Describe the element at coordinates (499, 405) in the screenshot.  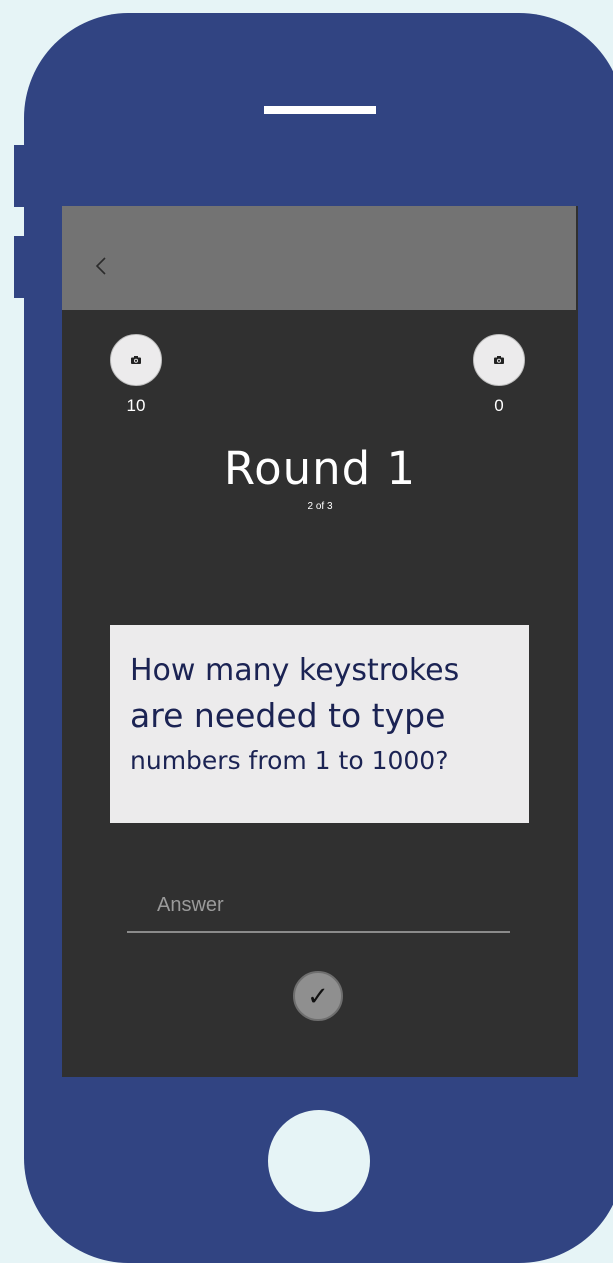
I see `player-2-score: 0` at that location.